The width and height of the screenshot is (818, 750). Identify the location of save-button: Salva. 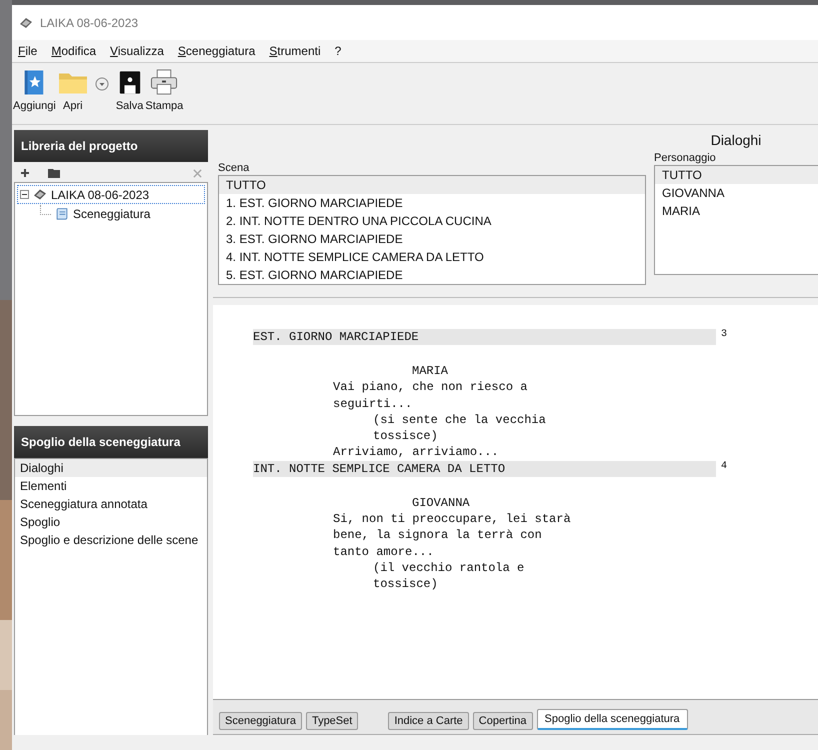
(129, 90).